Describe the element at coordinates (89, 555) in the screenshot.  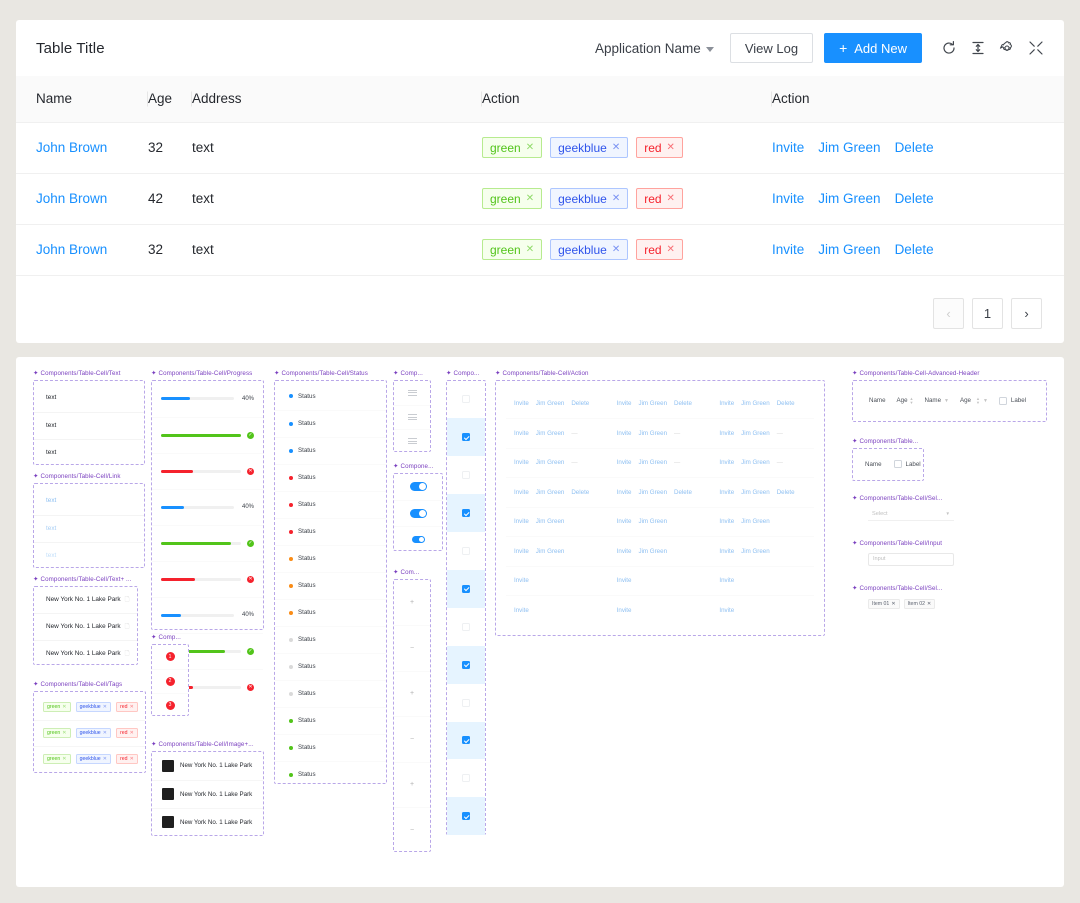
I see `cell-link: text` at that location.